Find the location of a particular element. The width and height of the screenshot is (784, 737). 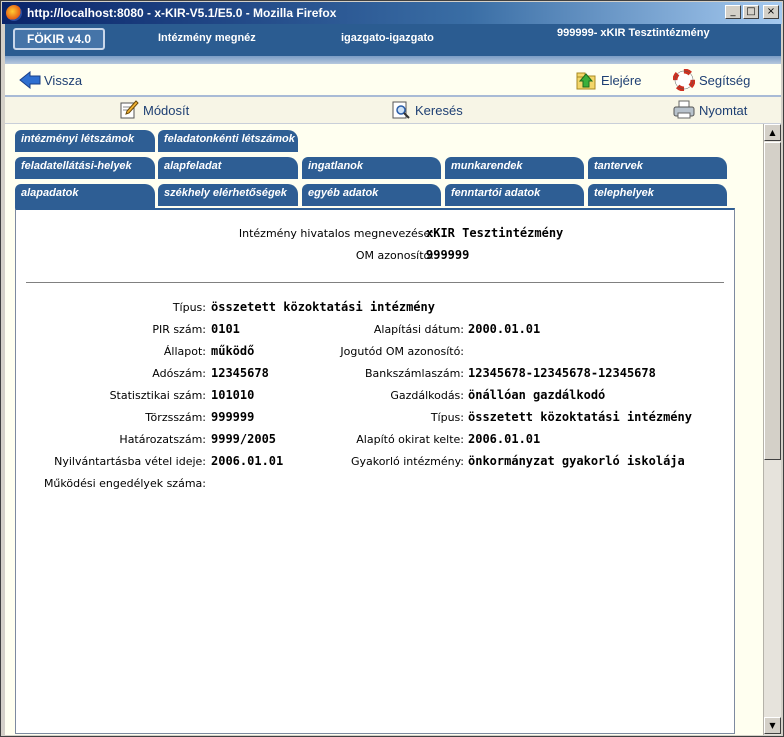

type-value: összetett közoktatási intézmény is located at coordinates (323, 307).